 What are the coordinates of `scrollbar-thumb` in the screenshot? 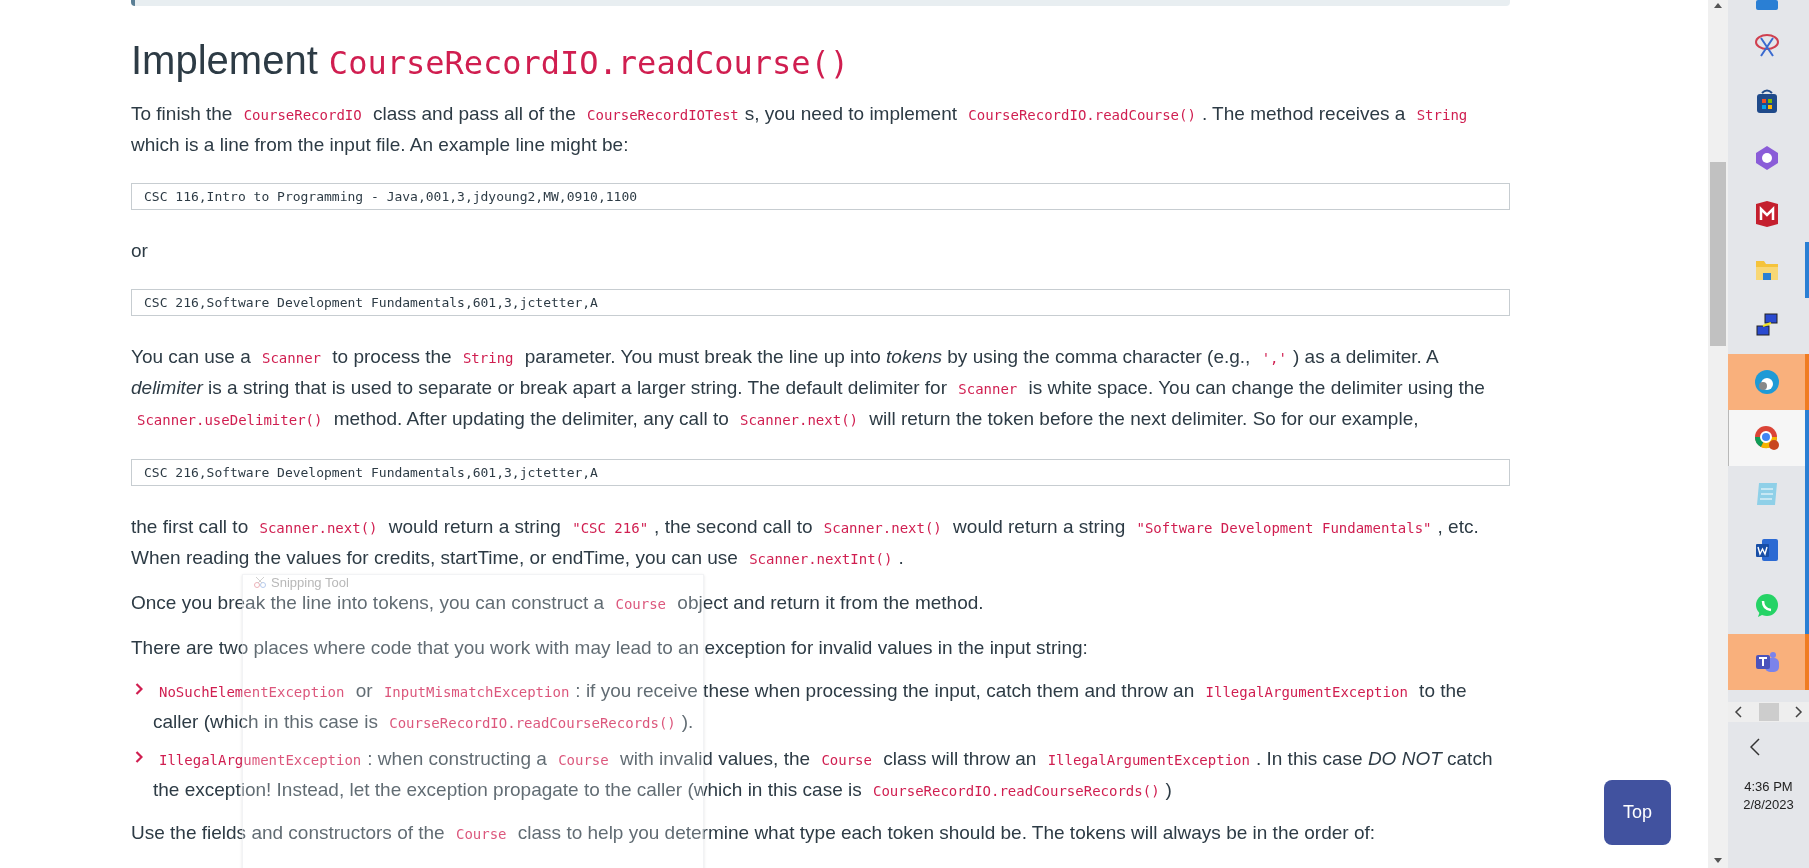 It's located at (1718, 254).